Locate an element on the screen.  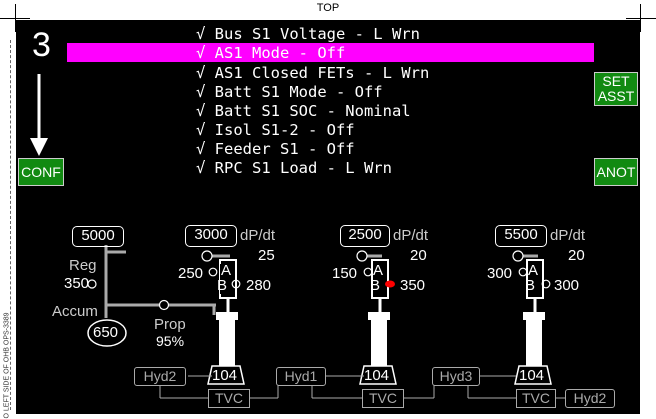
actuator-1-pressure: 3000 is located at coordinates (211, 236).